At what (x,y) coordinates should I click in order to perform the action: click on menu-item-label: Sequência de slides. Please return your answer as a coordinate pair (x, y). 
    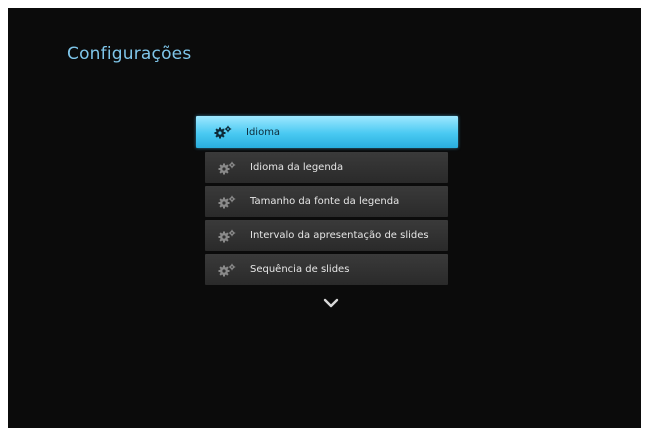
    Looking at the image, I should click on (300, 269).